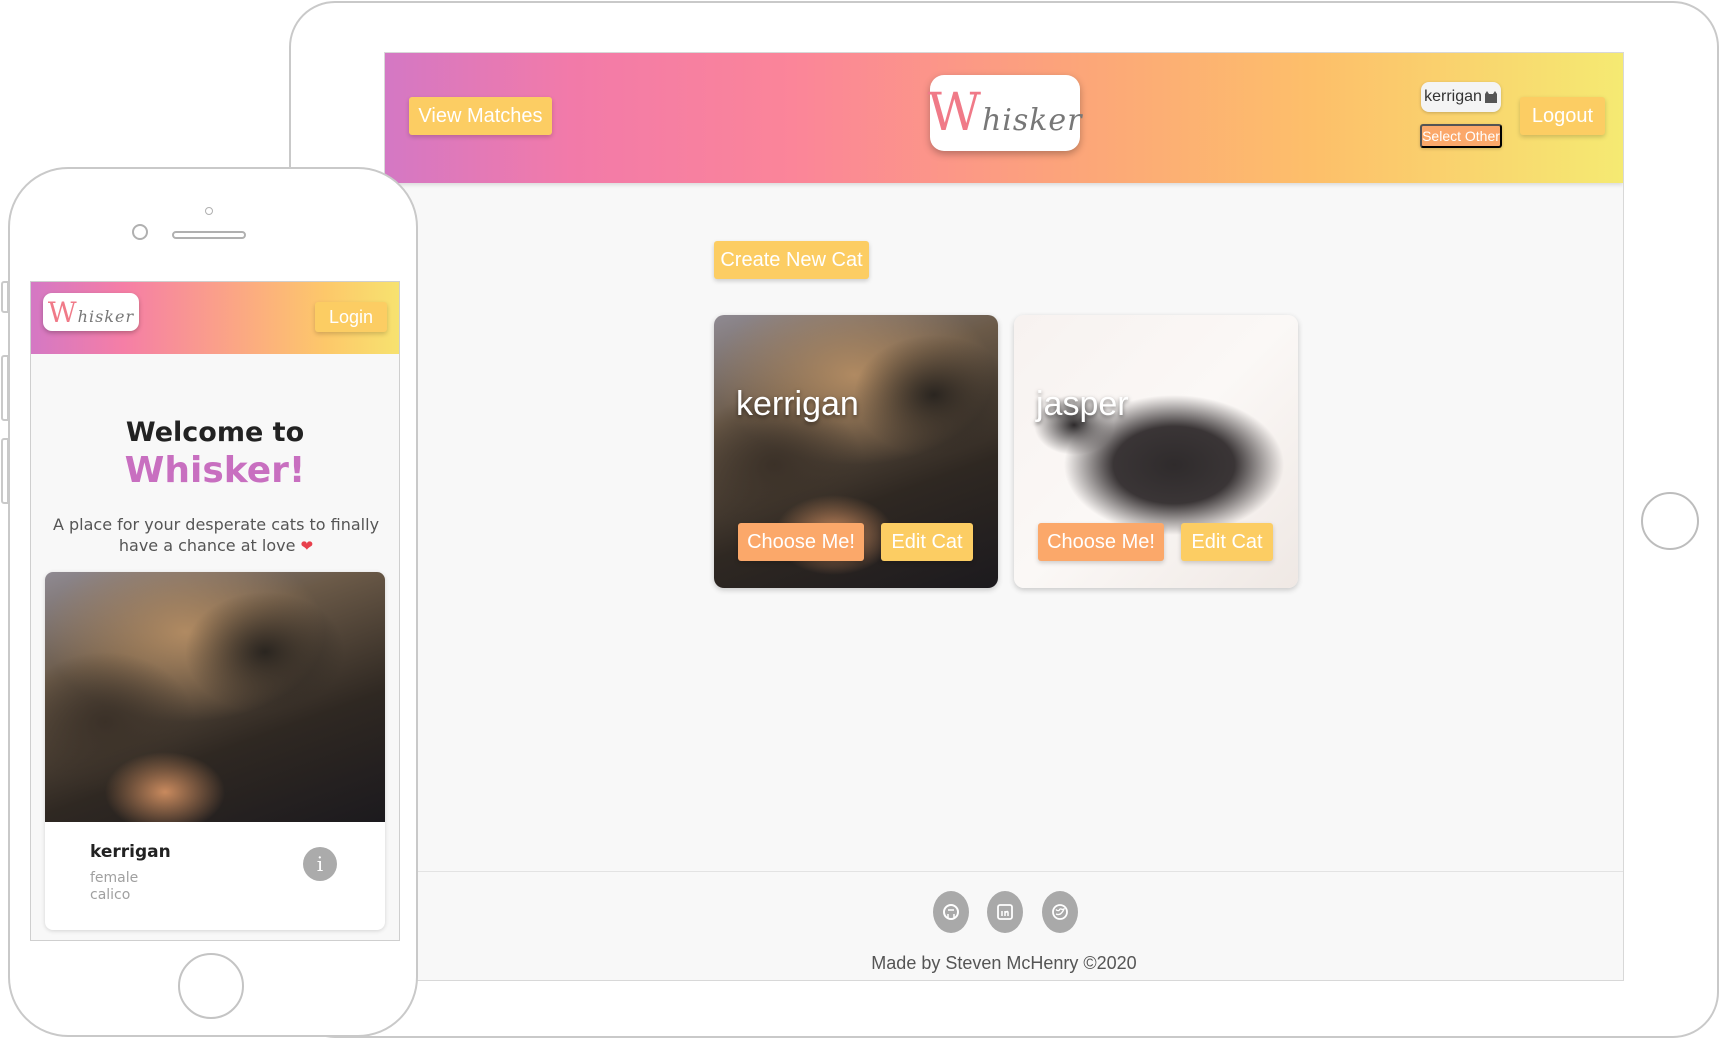 Image resolution: width=1720 pixels, height=1040 pixels. What do you see at coordinates (110, 895) in the screenshot?
I see `cat-breed: calico` at bounding box center [110, 895].